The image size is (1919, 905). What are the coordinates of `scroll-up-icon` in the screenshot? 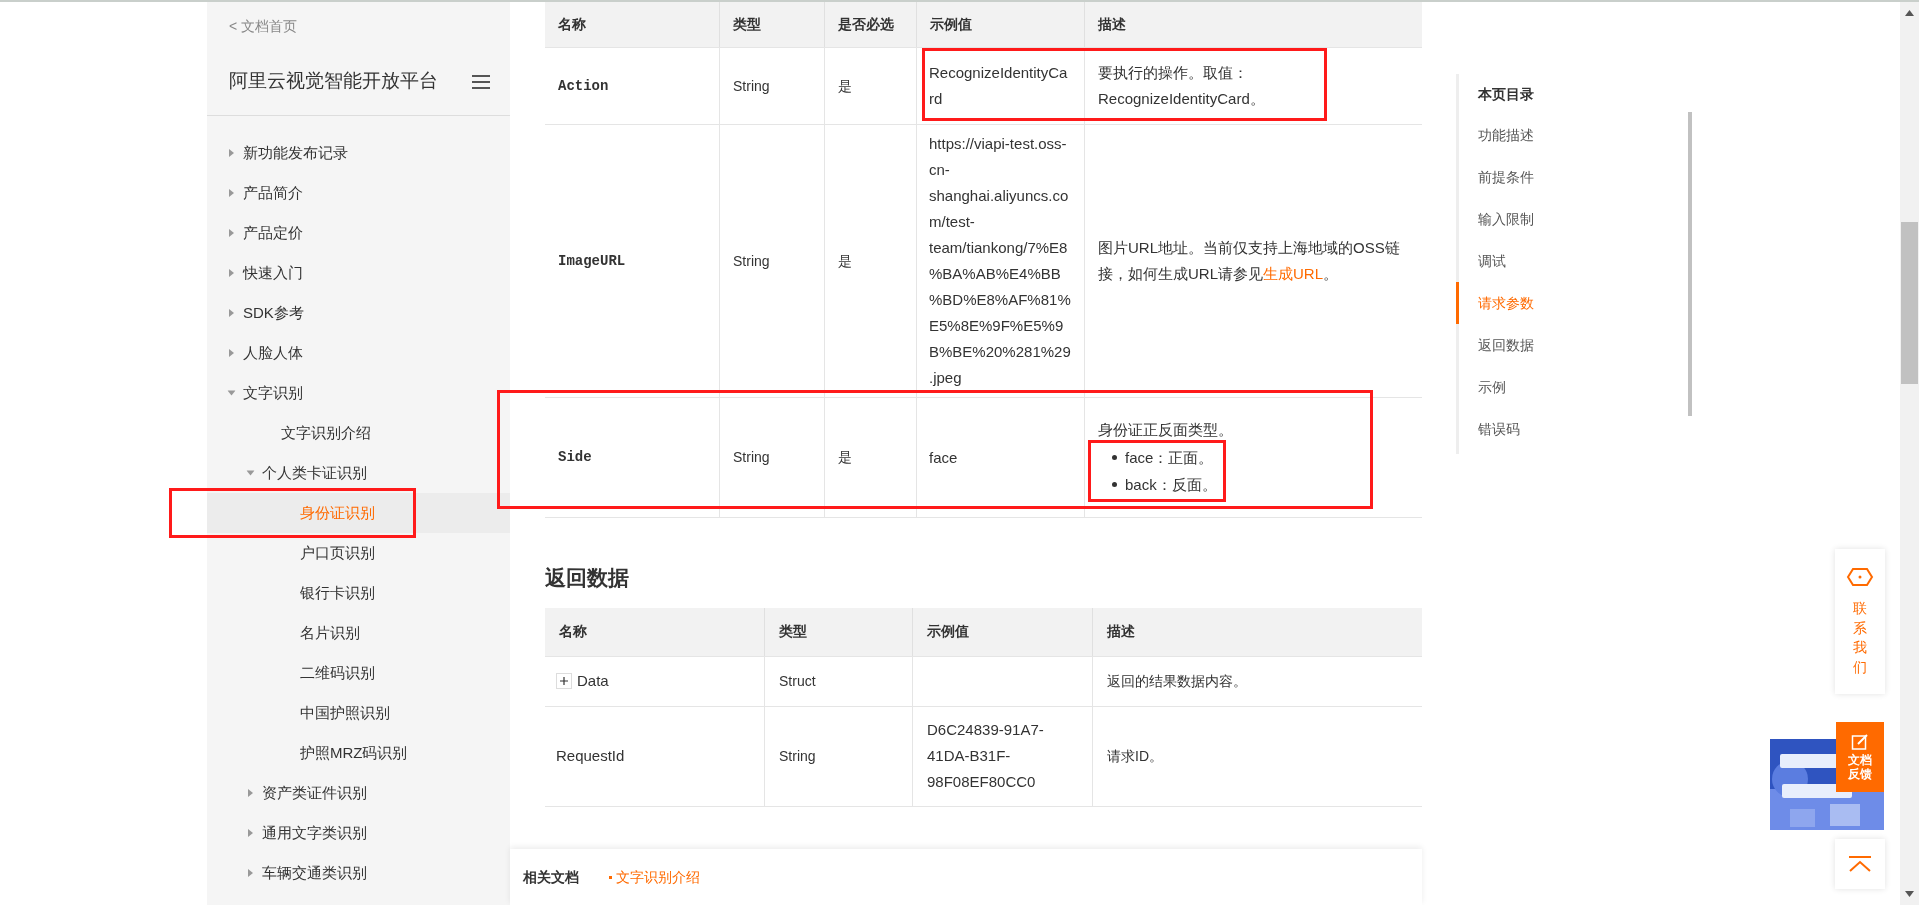 It's located at (1909, 13).